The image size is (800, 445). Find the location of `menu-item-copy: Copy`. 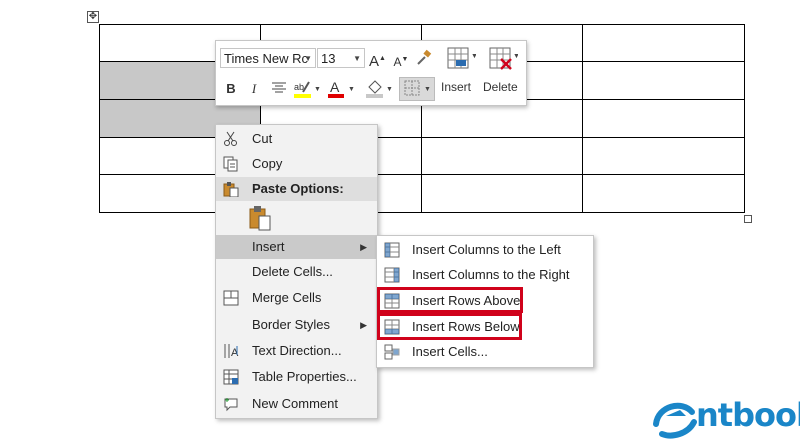

menu-item-copy: Copy is located at coordinates (296, 164).